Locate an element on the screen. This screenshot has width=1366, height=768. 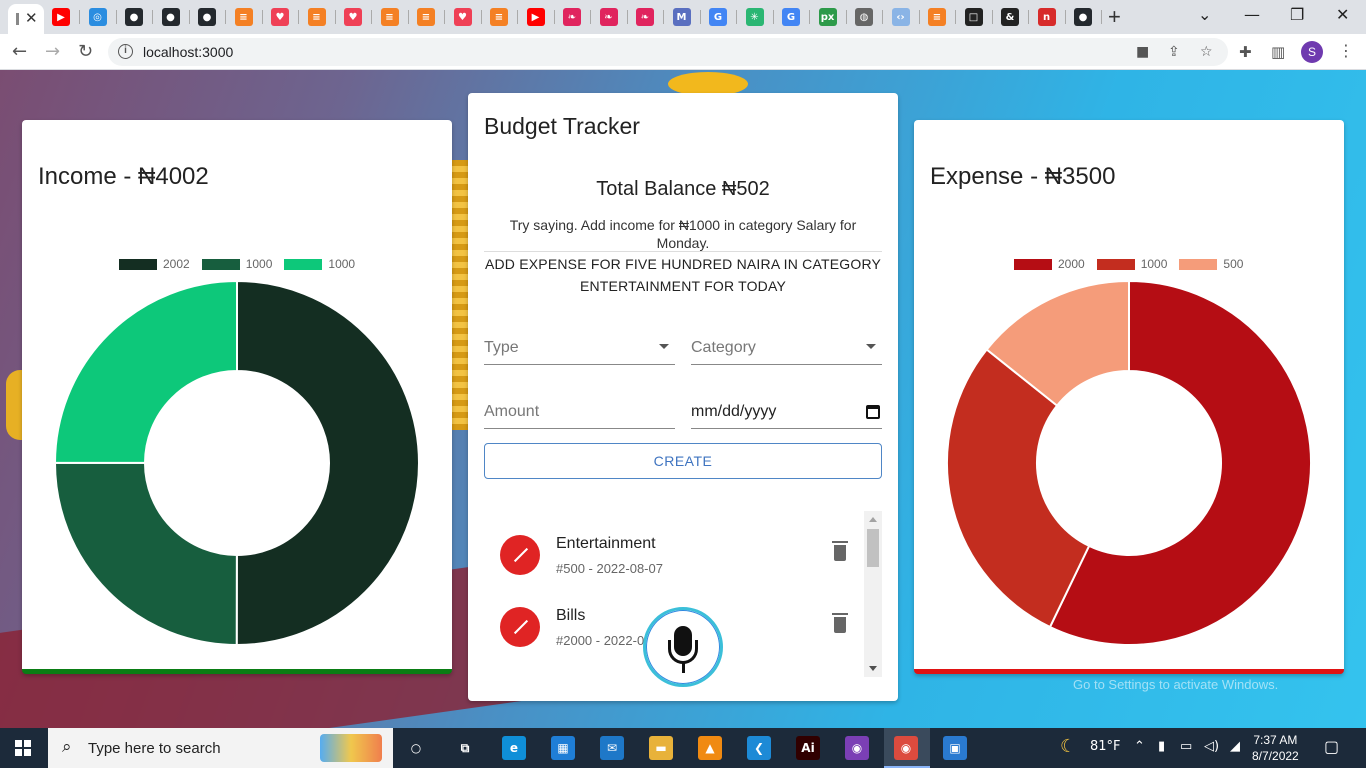
windows-start-icon is located at coordinates (23, 748).